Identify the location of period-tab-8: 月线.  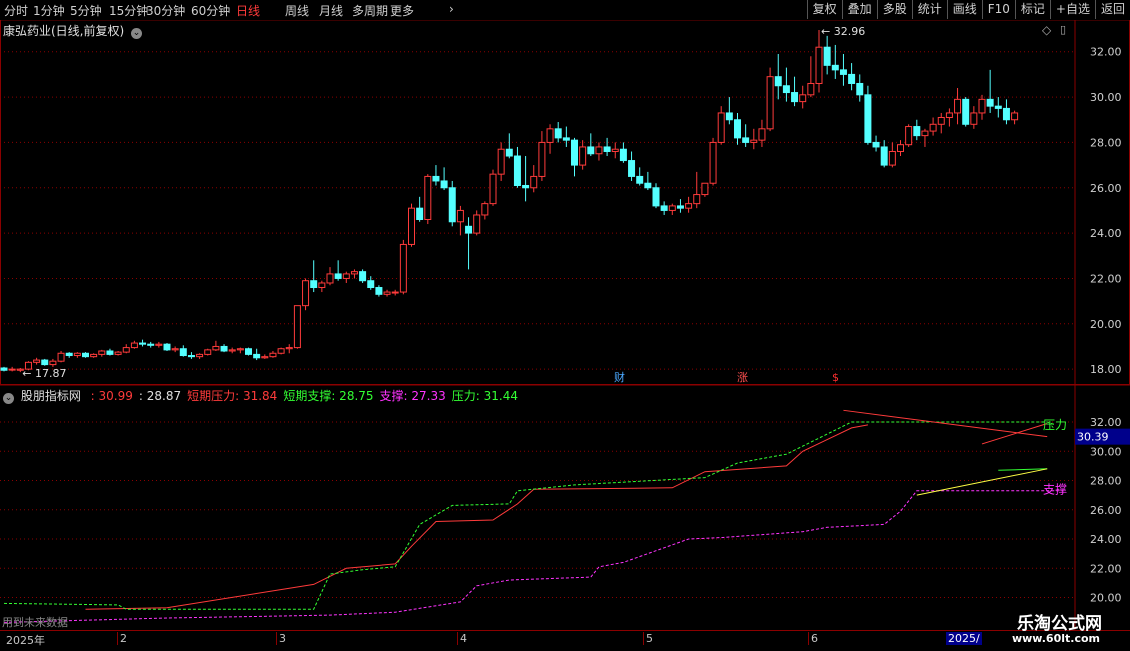
(331, 10).